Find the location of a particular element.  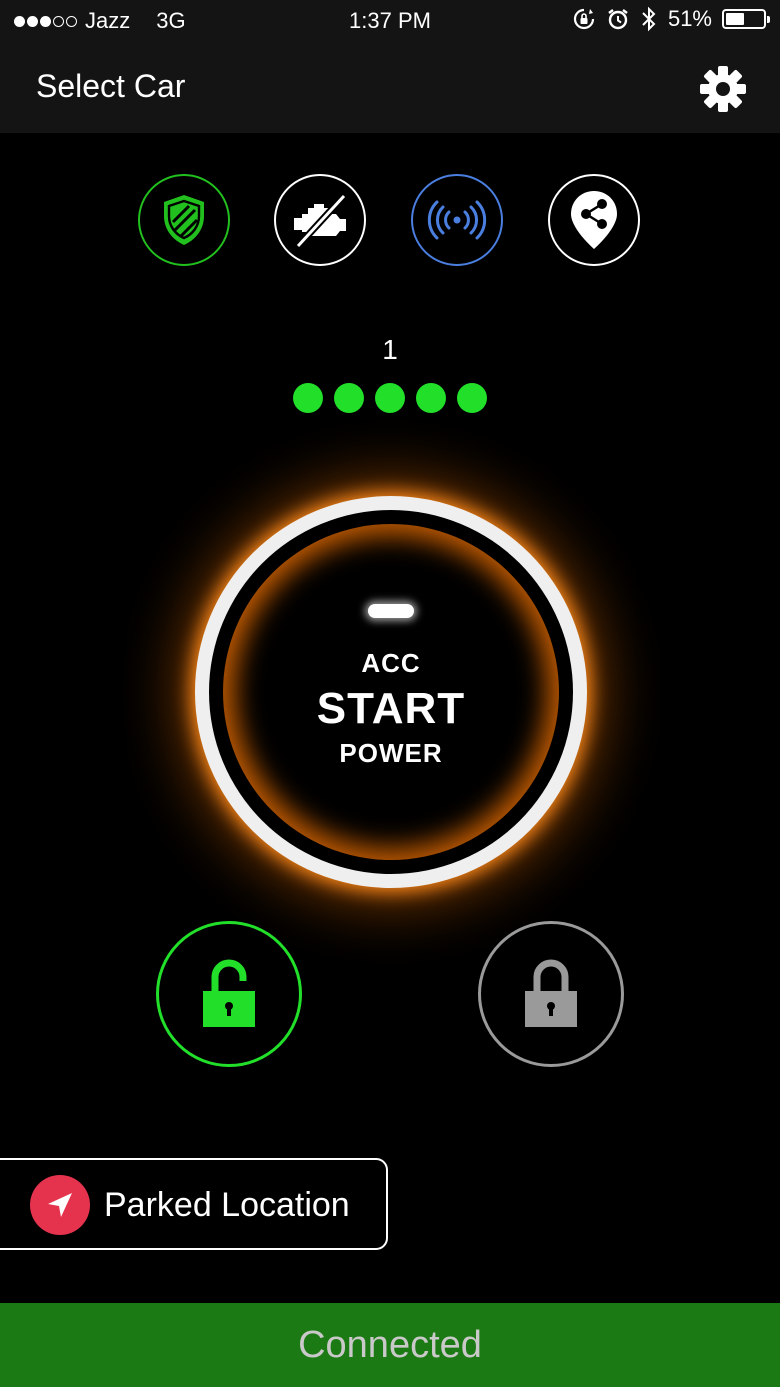

status-bar: Jazz 3G 1:37 PM 51% is located at coordinates (390, 22).